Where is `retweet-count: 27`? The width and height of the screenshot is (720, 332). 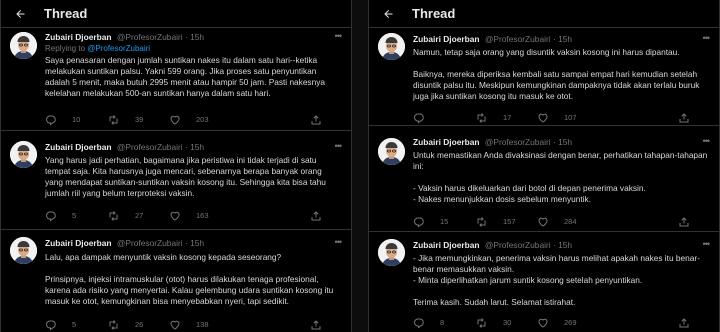
retweet-count: 27 is located at coordinates (139, 215).